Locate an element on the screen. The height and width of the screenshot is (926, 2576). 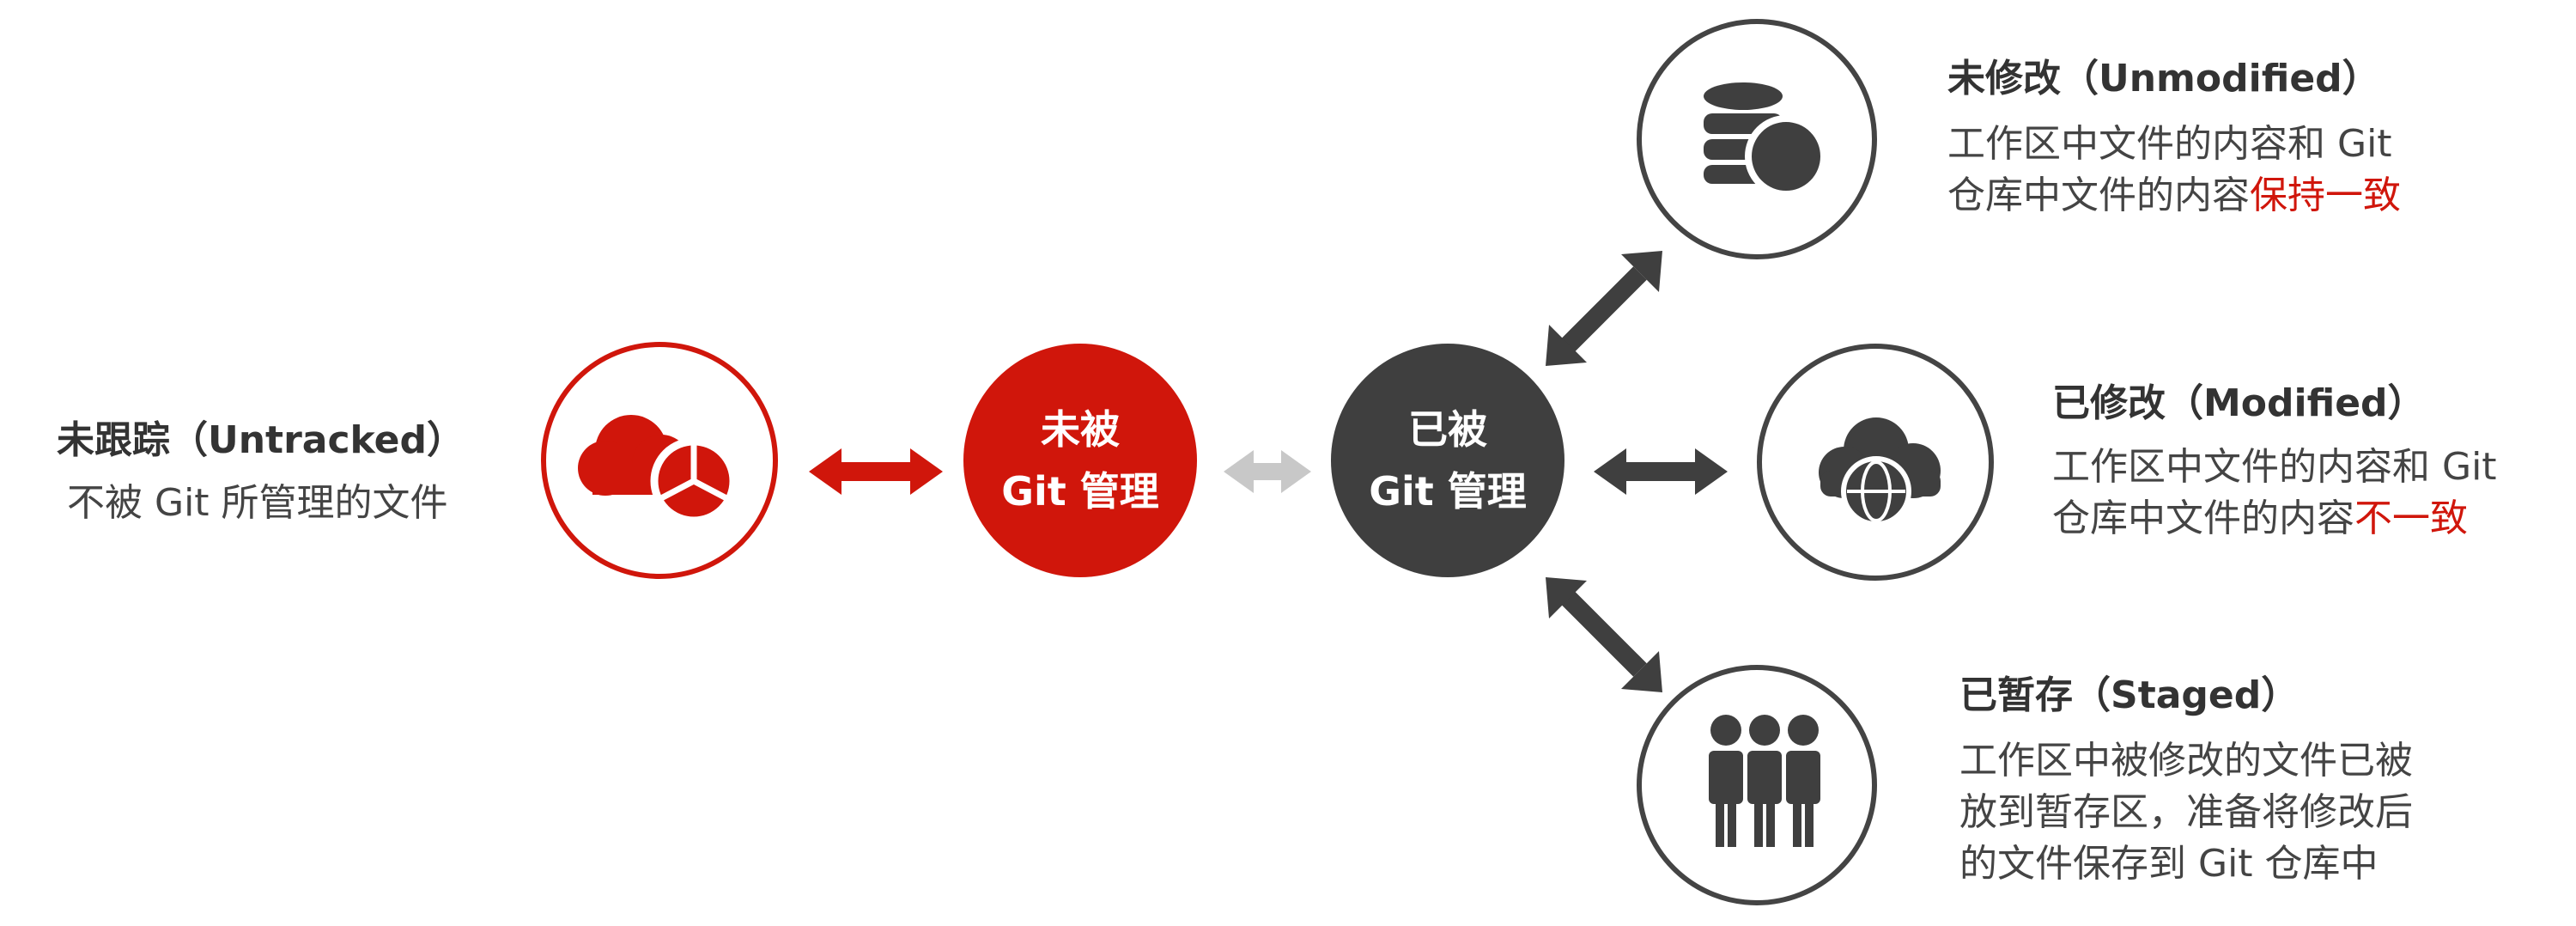
modified-description-line2: 仓库中文件的内容不一致 is located at coordinates (2260, 519).